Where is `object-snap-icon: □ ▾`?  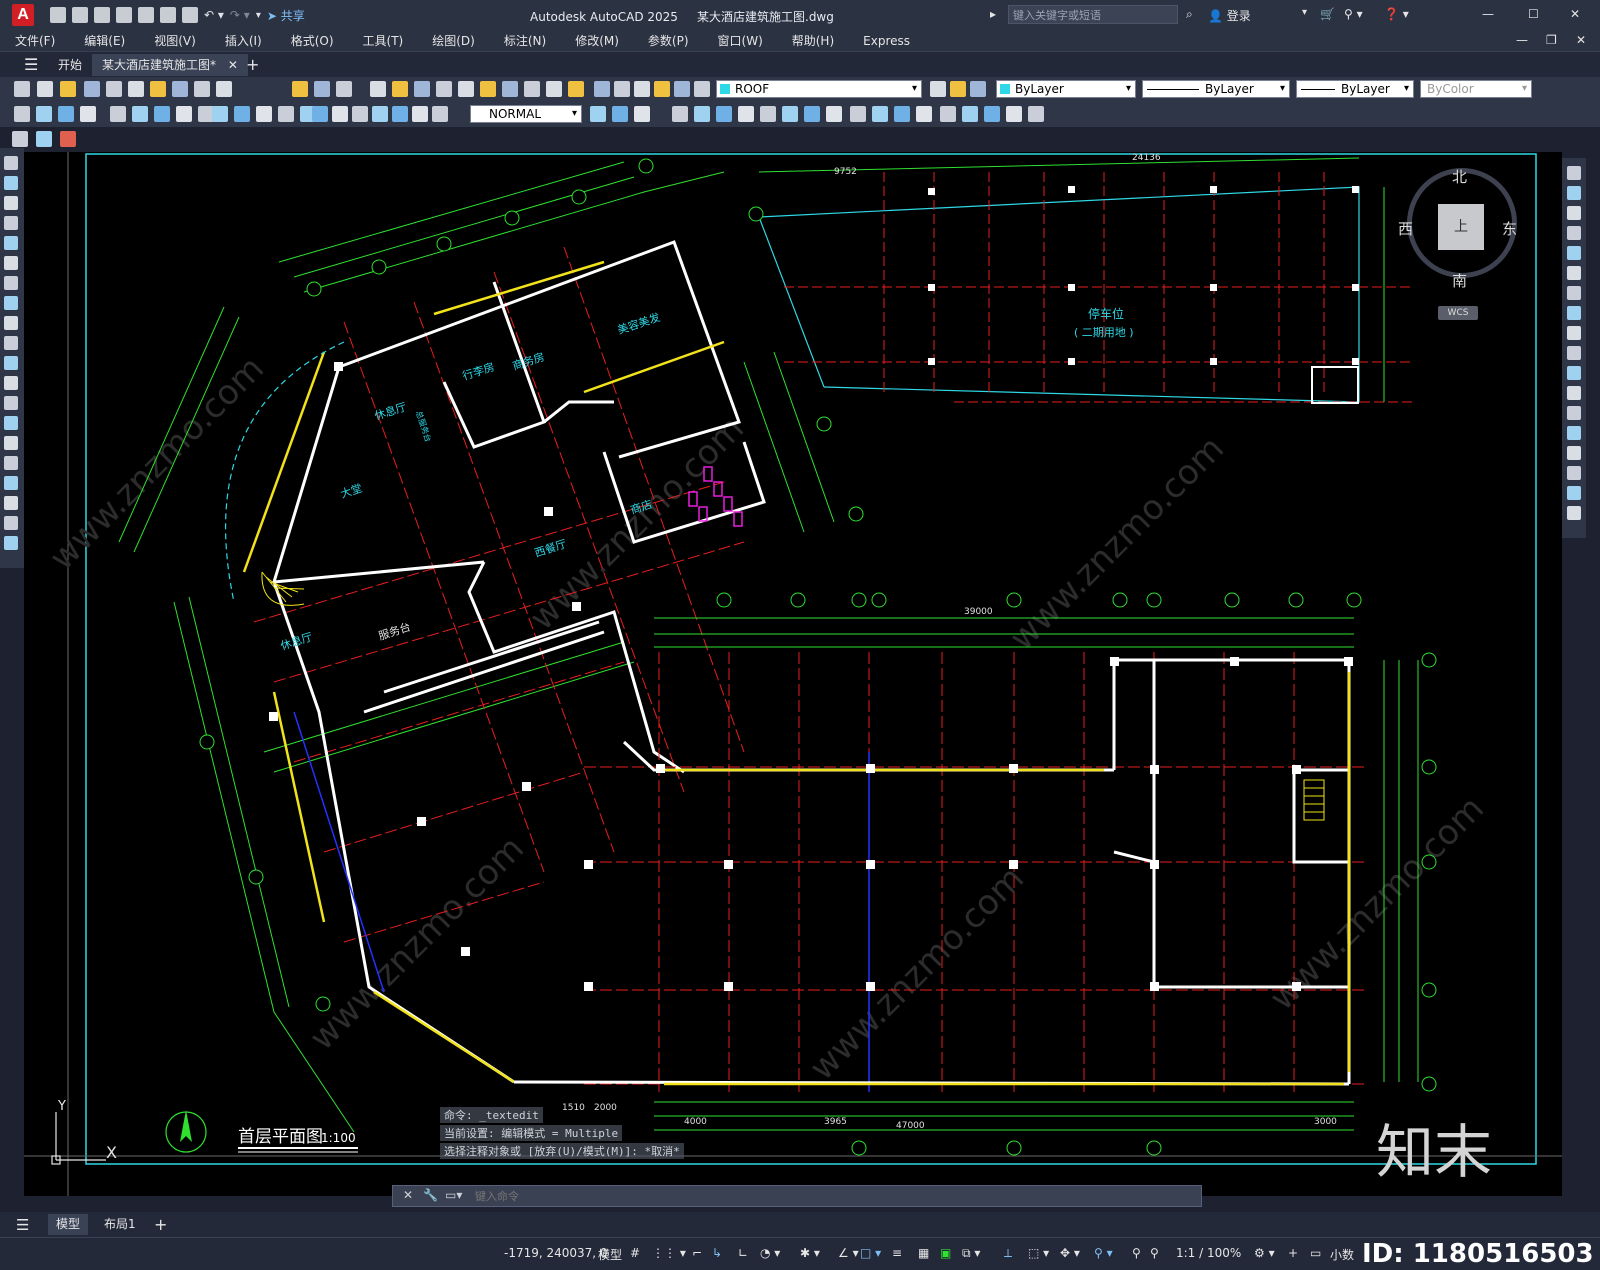 object-snap-icon: □ ▾ is located at coordinates (870, 1253).